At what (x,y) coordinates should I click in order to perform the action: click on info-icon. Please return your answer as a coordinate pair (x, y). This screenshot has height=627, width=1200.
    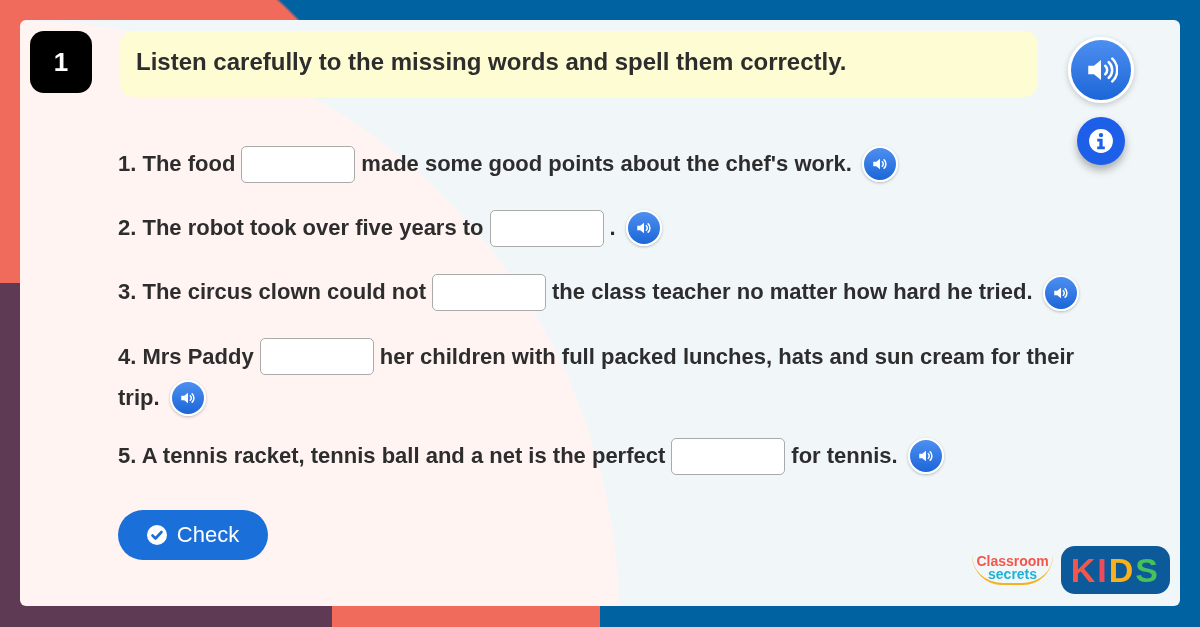
    Looking at the image, I should click on (1101, 141).